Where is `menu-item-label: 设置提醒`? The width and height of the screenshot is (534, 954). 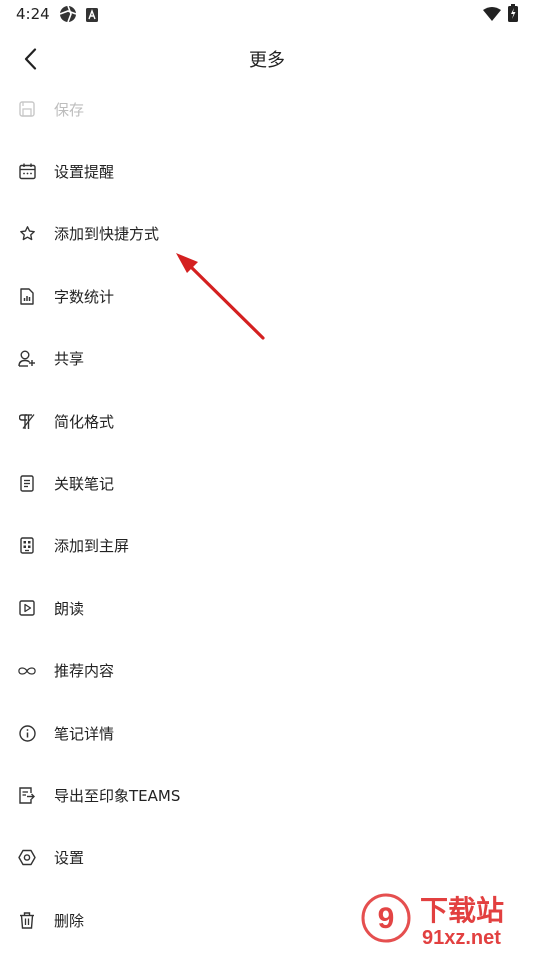
menu-item-label: 设置提醒 is located at coordinates (84, 172).